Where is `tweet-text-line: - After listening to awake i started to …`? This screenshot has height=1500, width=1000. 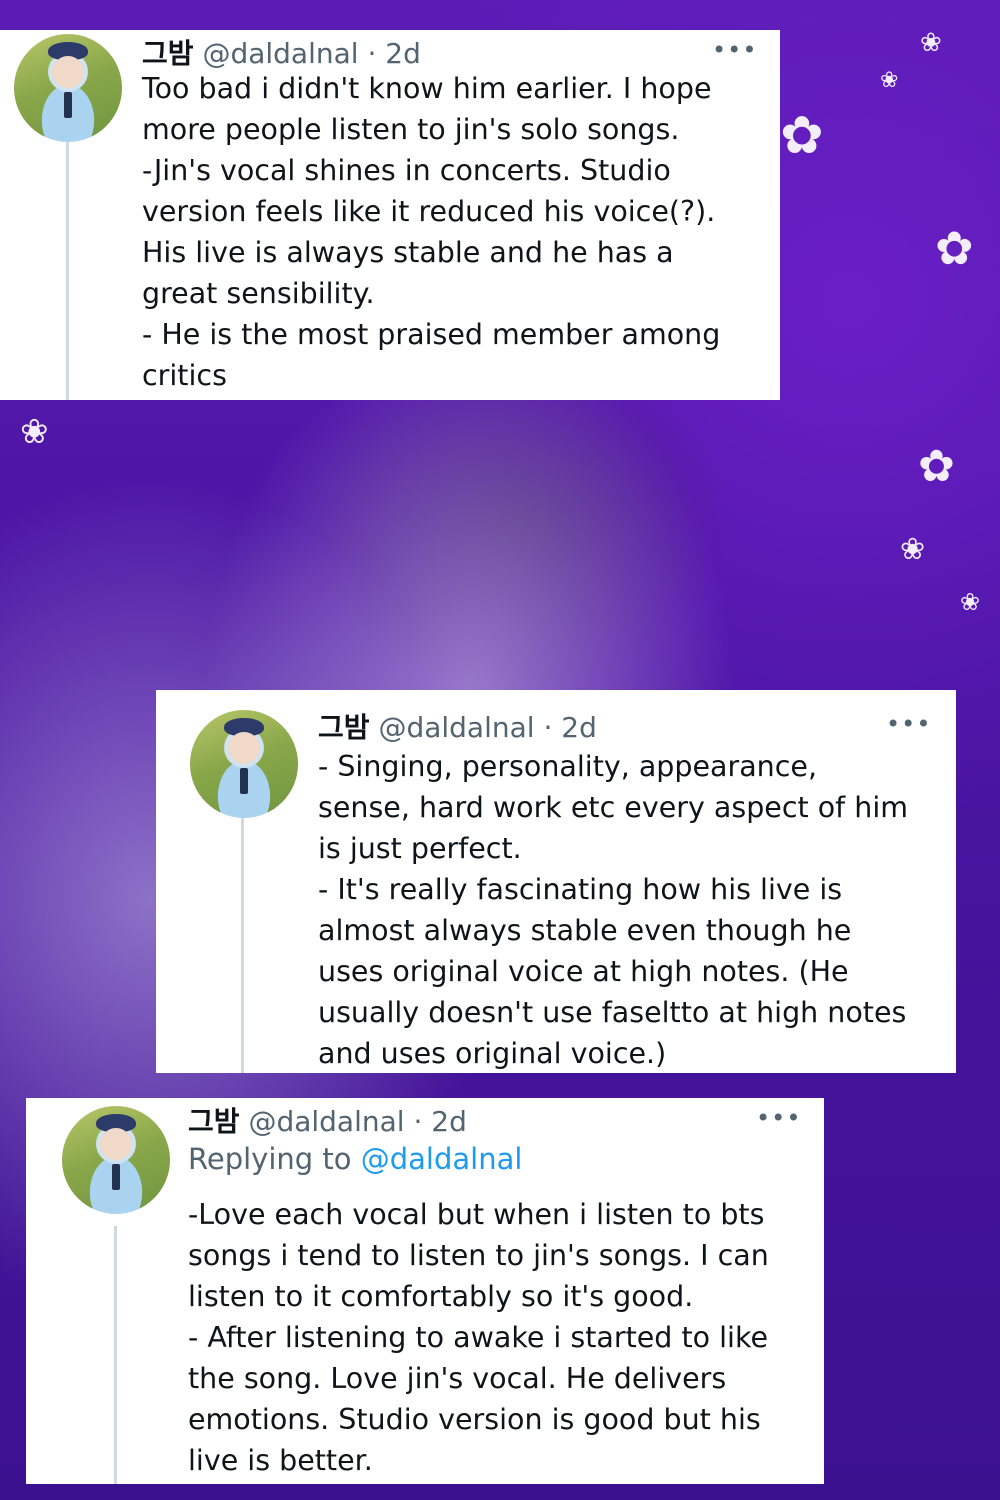
tweet-text-line: - After listening to awake i started to … is located at coordinates (478, 1337).